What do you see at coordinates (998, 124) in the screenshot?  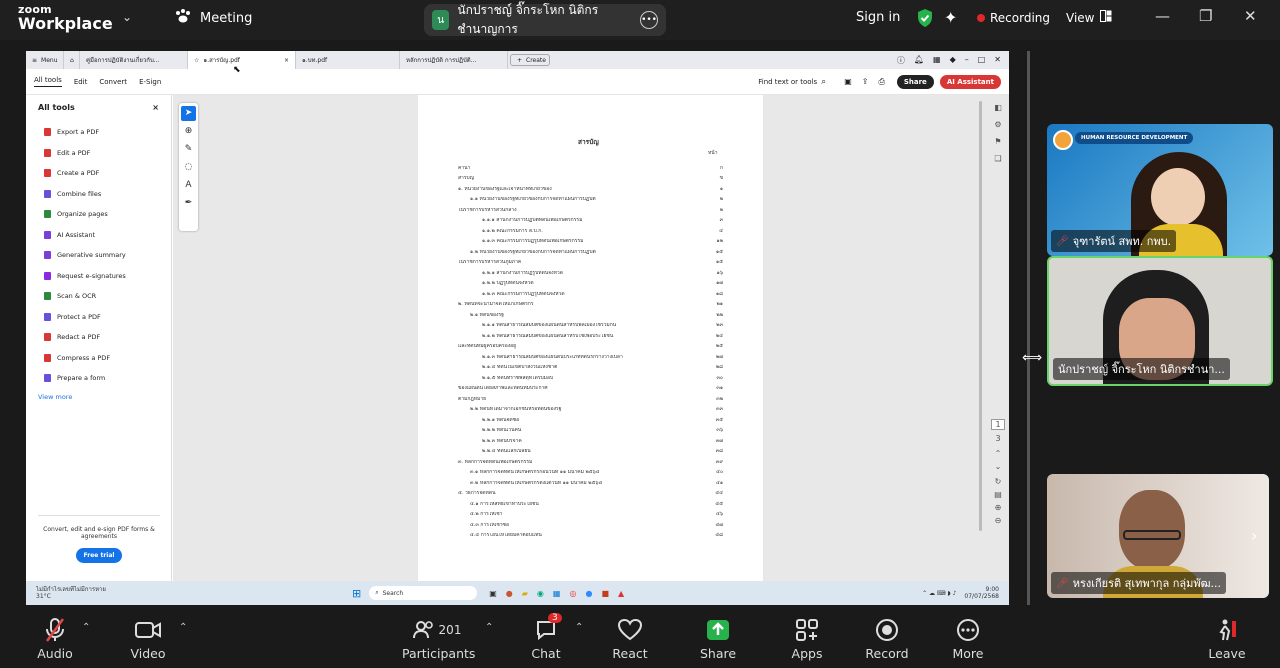 I see `settings-icon: ⚙` at bounding box center [998, 124].